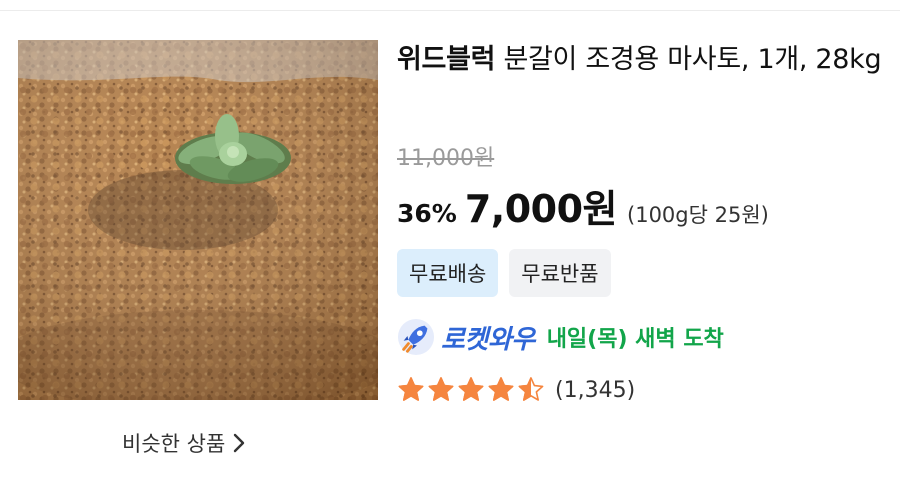  I want to click on similar-products-label: 비슷한 상품, so click(174, 444).